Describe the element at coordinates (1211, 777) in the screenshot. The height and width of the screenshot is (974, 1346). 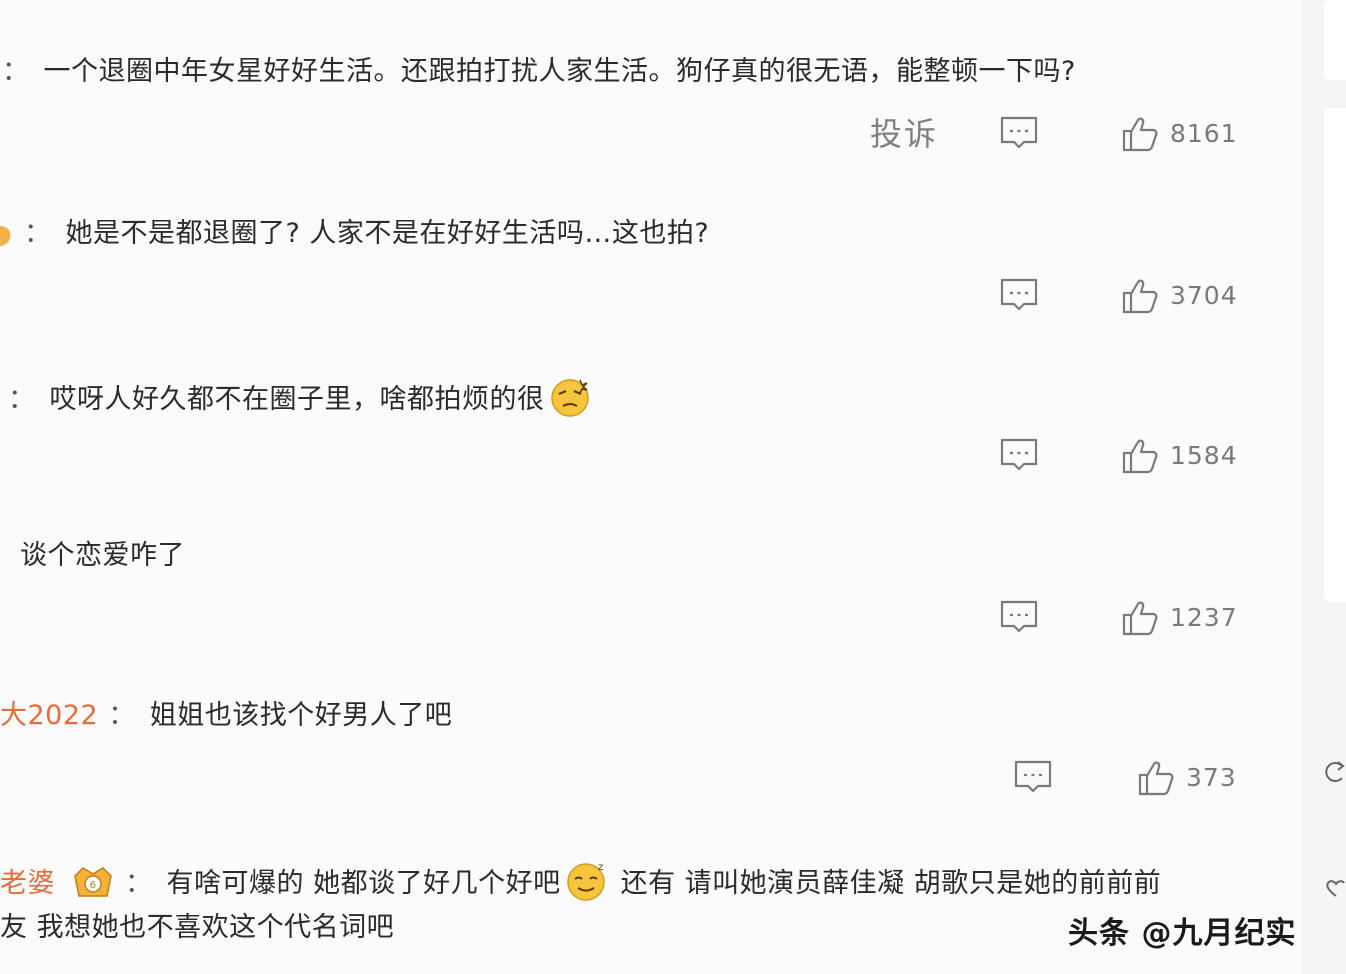
I see `like-count: 373` at that location.